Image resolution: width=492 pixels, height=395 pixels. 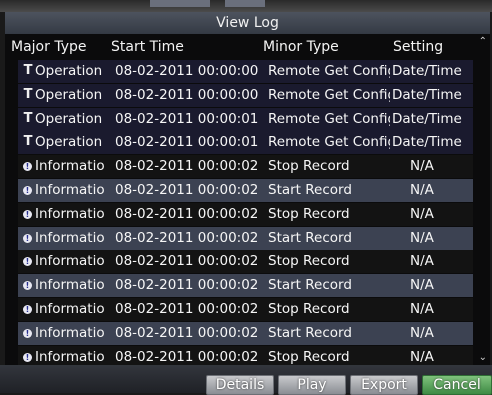 I want to click on window-title: View Log, so click(x=247, y=23).